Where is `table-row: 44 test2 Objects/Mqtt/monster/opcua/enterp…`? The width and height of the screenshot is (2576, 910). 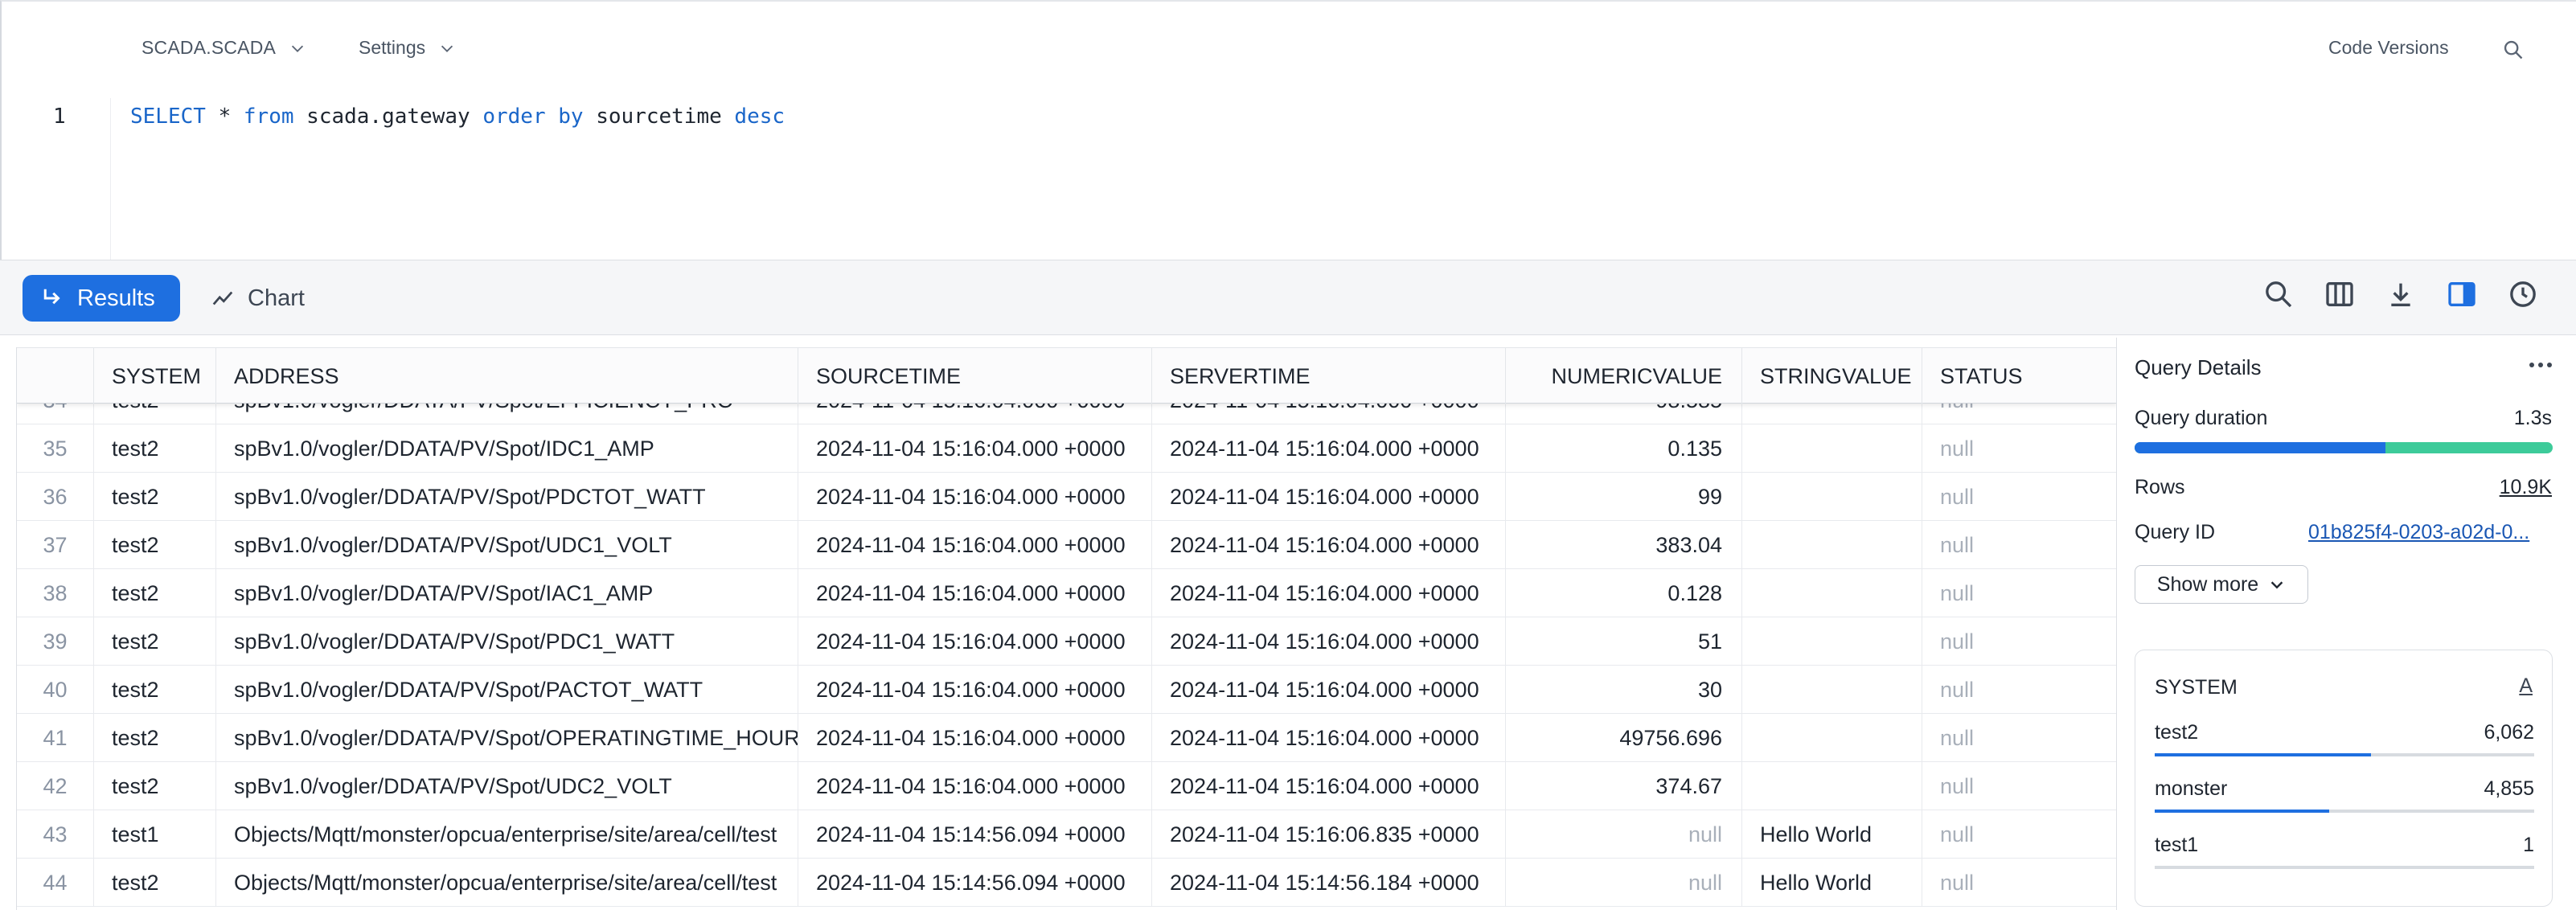
table-row: 44 test2 Objects/Mqtt/monster/opcua/enterp… is located at coordinates (1066, 883).